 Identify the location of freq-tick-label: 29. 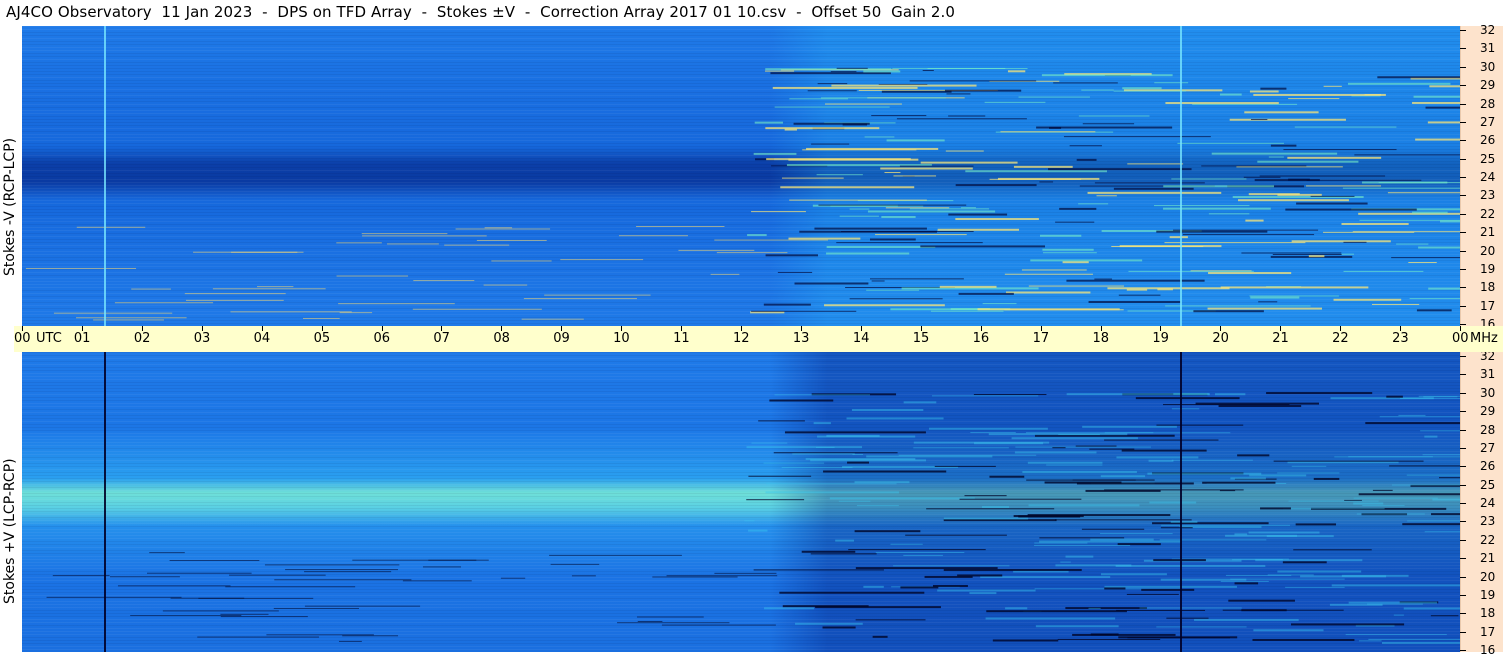
(1488, 411).